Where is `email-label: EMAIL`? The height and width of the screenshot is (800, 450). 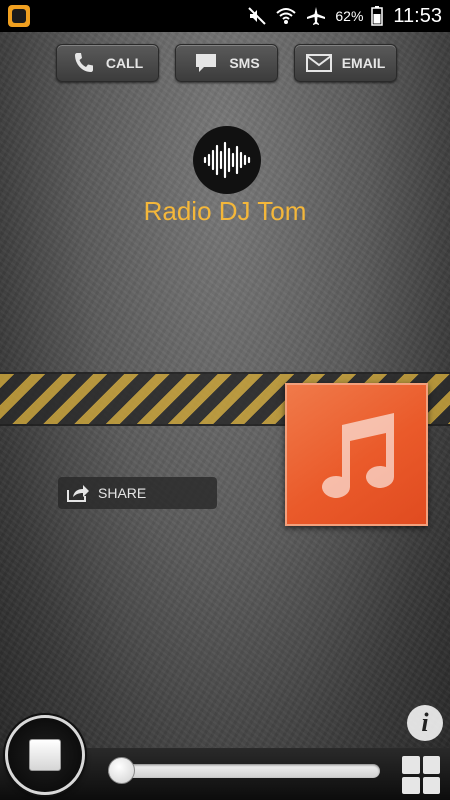 email-label: EMAIL is located at coordinates (363, 63).